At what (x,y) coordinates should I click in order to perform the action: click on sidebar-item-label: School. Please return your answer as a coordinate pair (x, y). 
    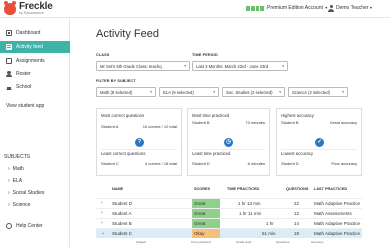
    Looking at the image, I should click on (24, 87).